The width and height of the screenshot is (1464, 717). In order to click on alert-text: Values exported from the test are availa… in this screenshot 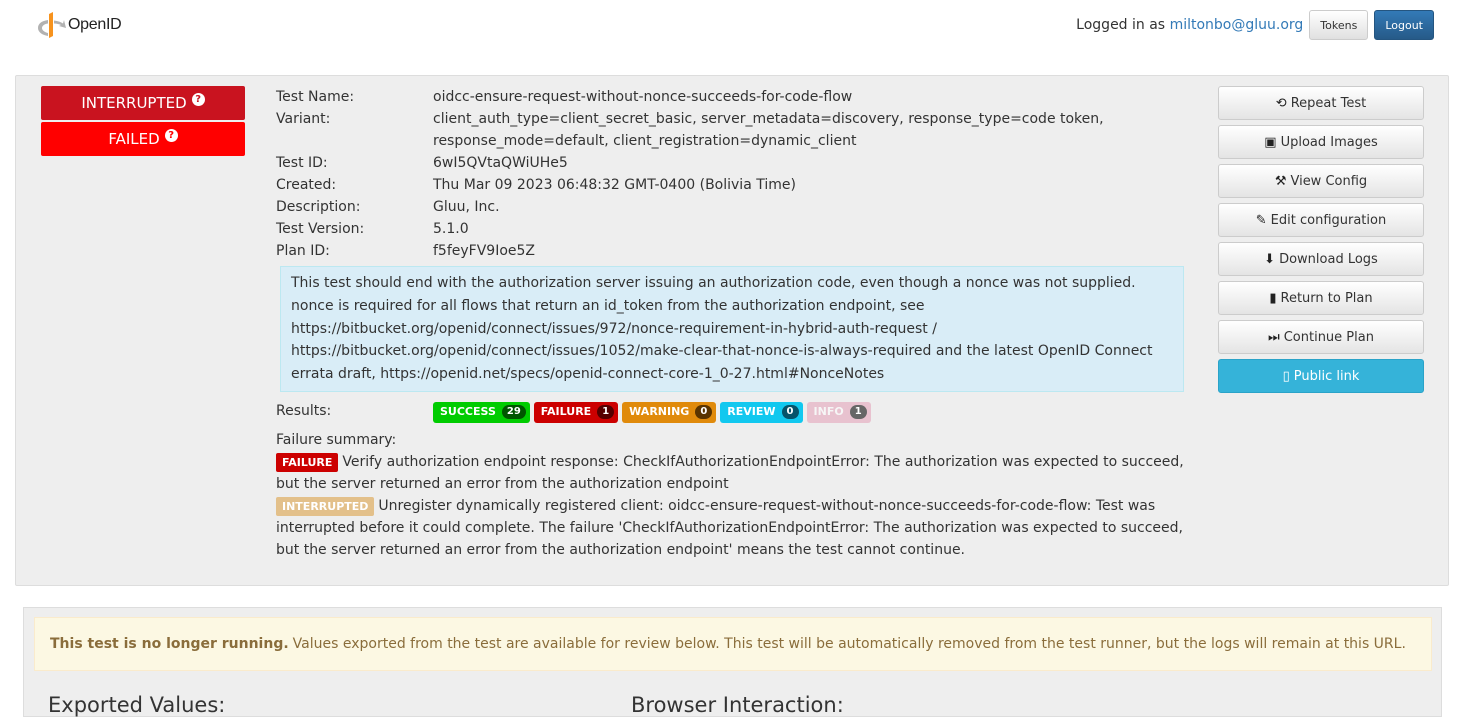, I will do `click(849, 644)`.